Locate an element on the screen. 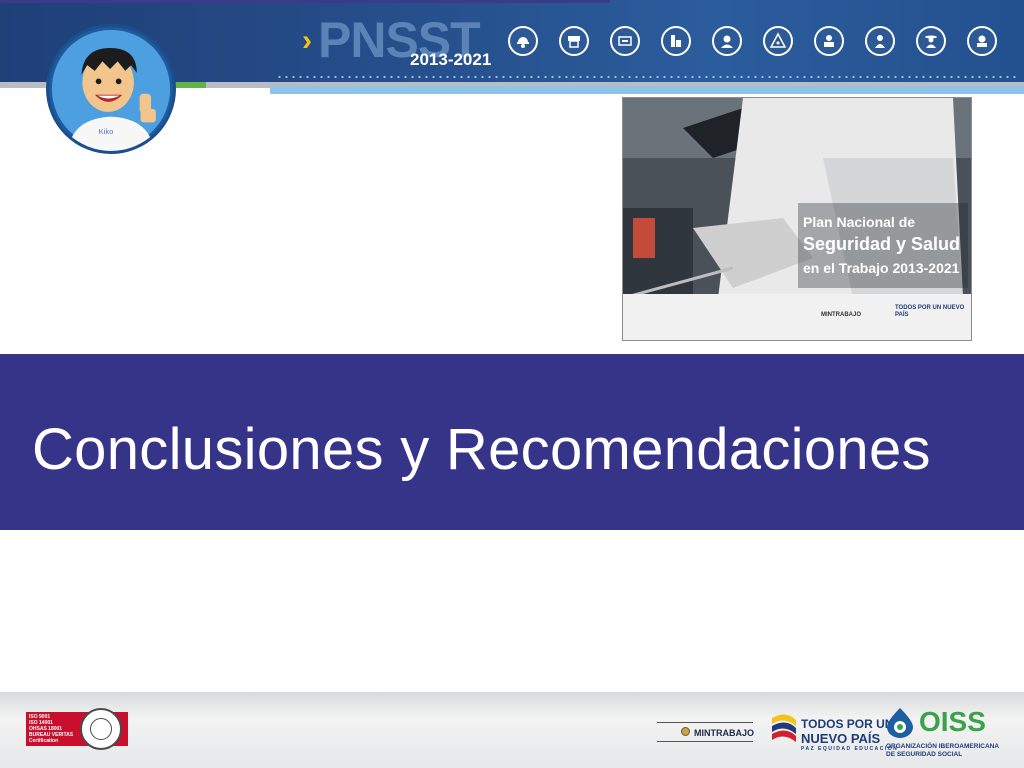 The image size is (1024, 768). mascot-shirt-label: Kiko is located at coordinates (106, 131).